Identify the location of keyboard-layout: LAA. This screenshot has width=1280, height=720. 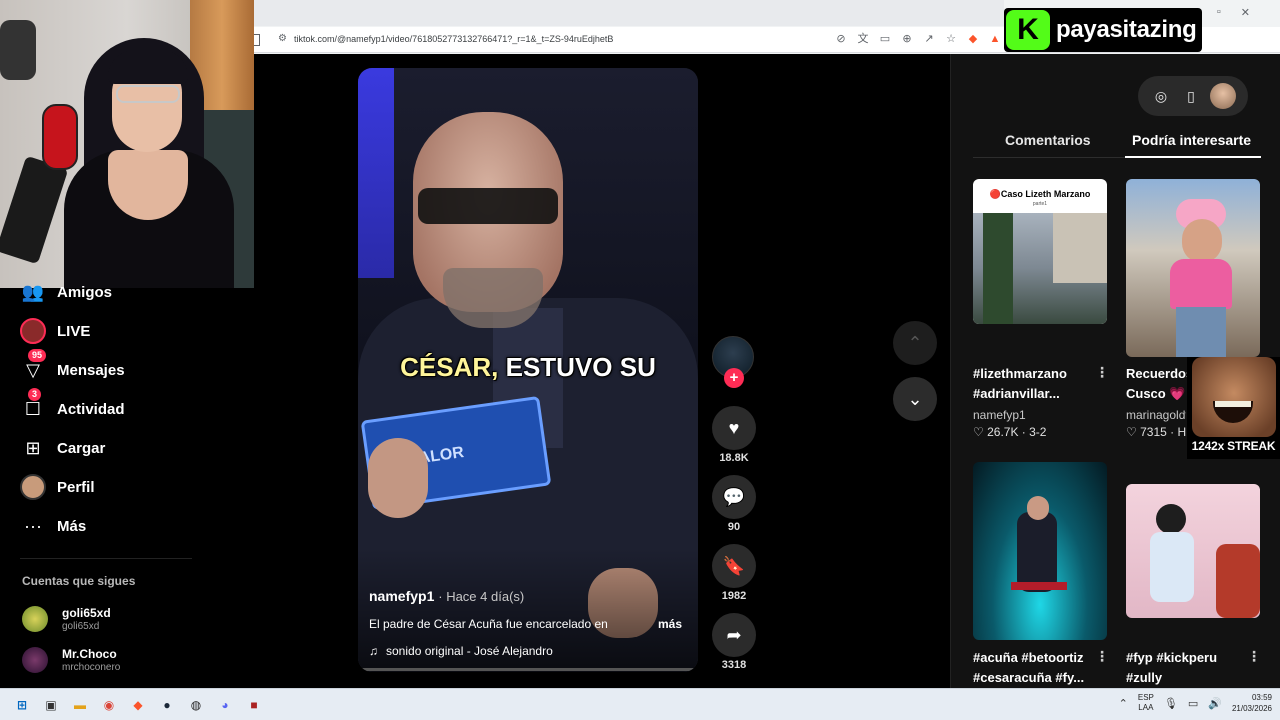
(1146, 707).